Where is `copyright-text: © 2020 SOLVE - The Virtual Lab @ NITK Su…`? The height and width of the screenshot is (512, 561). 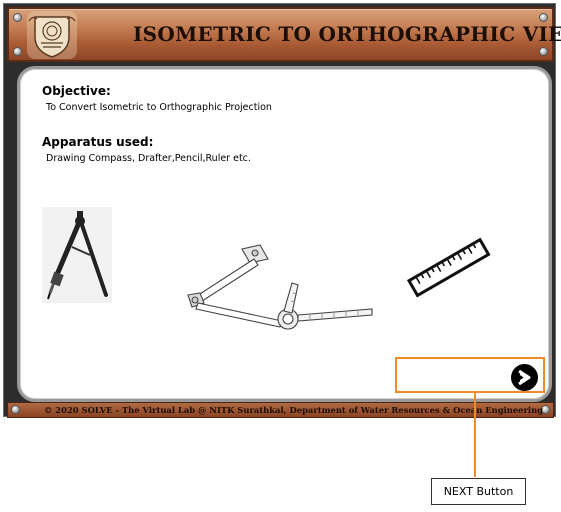 copyright-text: © 2020 SOLVE - The Virtual Lab @ NITK Su… is located at coordinates (294, 410).